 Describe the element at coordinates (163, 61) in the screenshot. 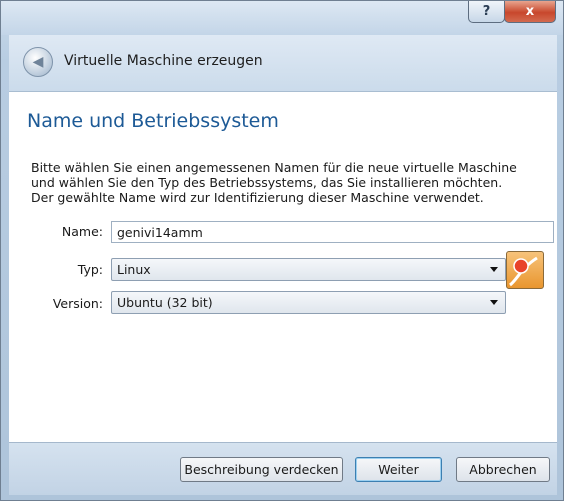

I see `wizard-title: Virtuelle Maschine erzeugen` at that location.